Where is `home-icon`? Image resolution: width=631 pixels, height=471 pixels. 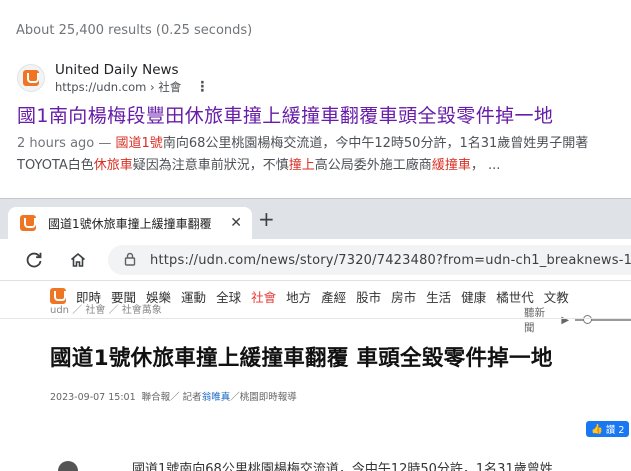
home-icon is located at coordinates (78, 260).